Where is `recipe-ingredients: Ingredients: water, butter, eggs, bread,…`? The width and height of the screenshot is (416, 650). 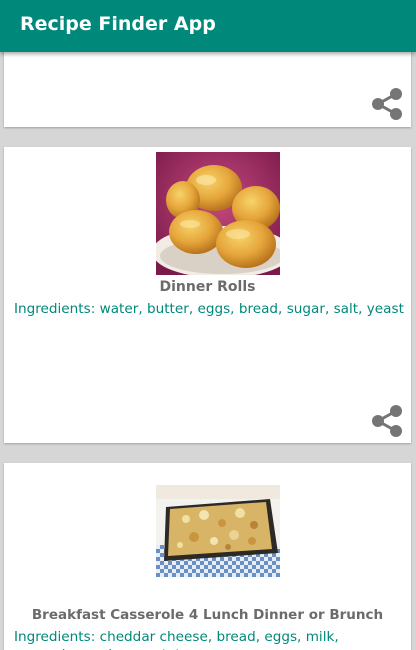
recipe-ingredients: Ingredients: water, butter, eggs, bread,… is located at coordinates (209, 309).